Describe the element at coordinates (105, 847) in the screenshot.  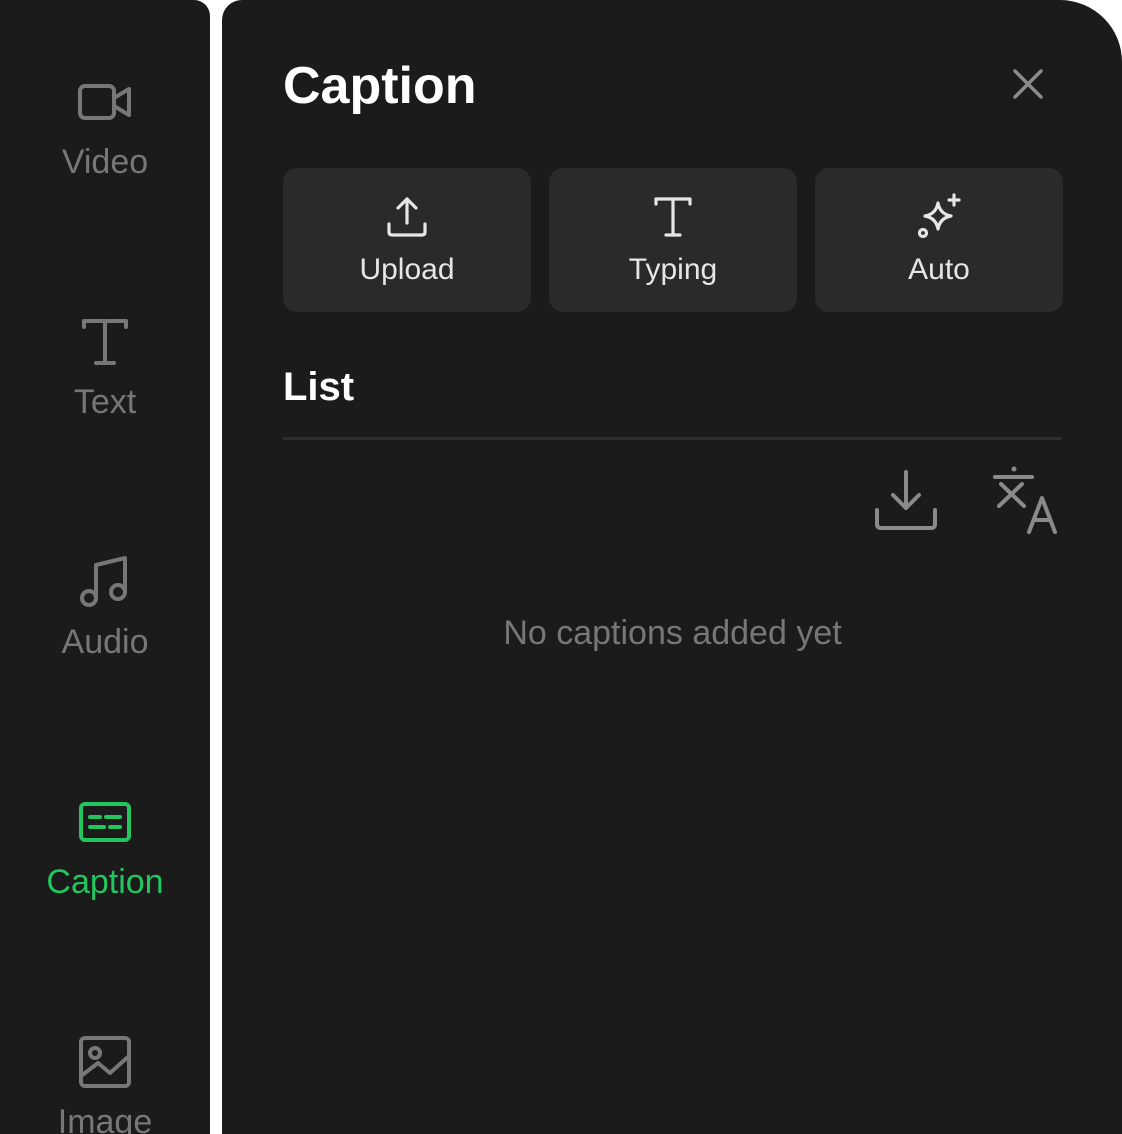
I see `sidebar-item-caption: Caption` at that location.